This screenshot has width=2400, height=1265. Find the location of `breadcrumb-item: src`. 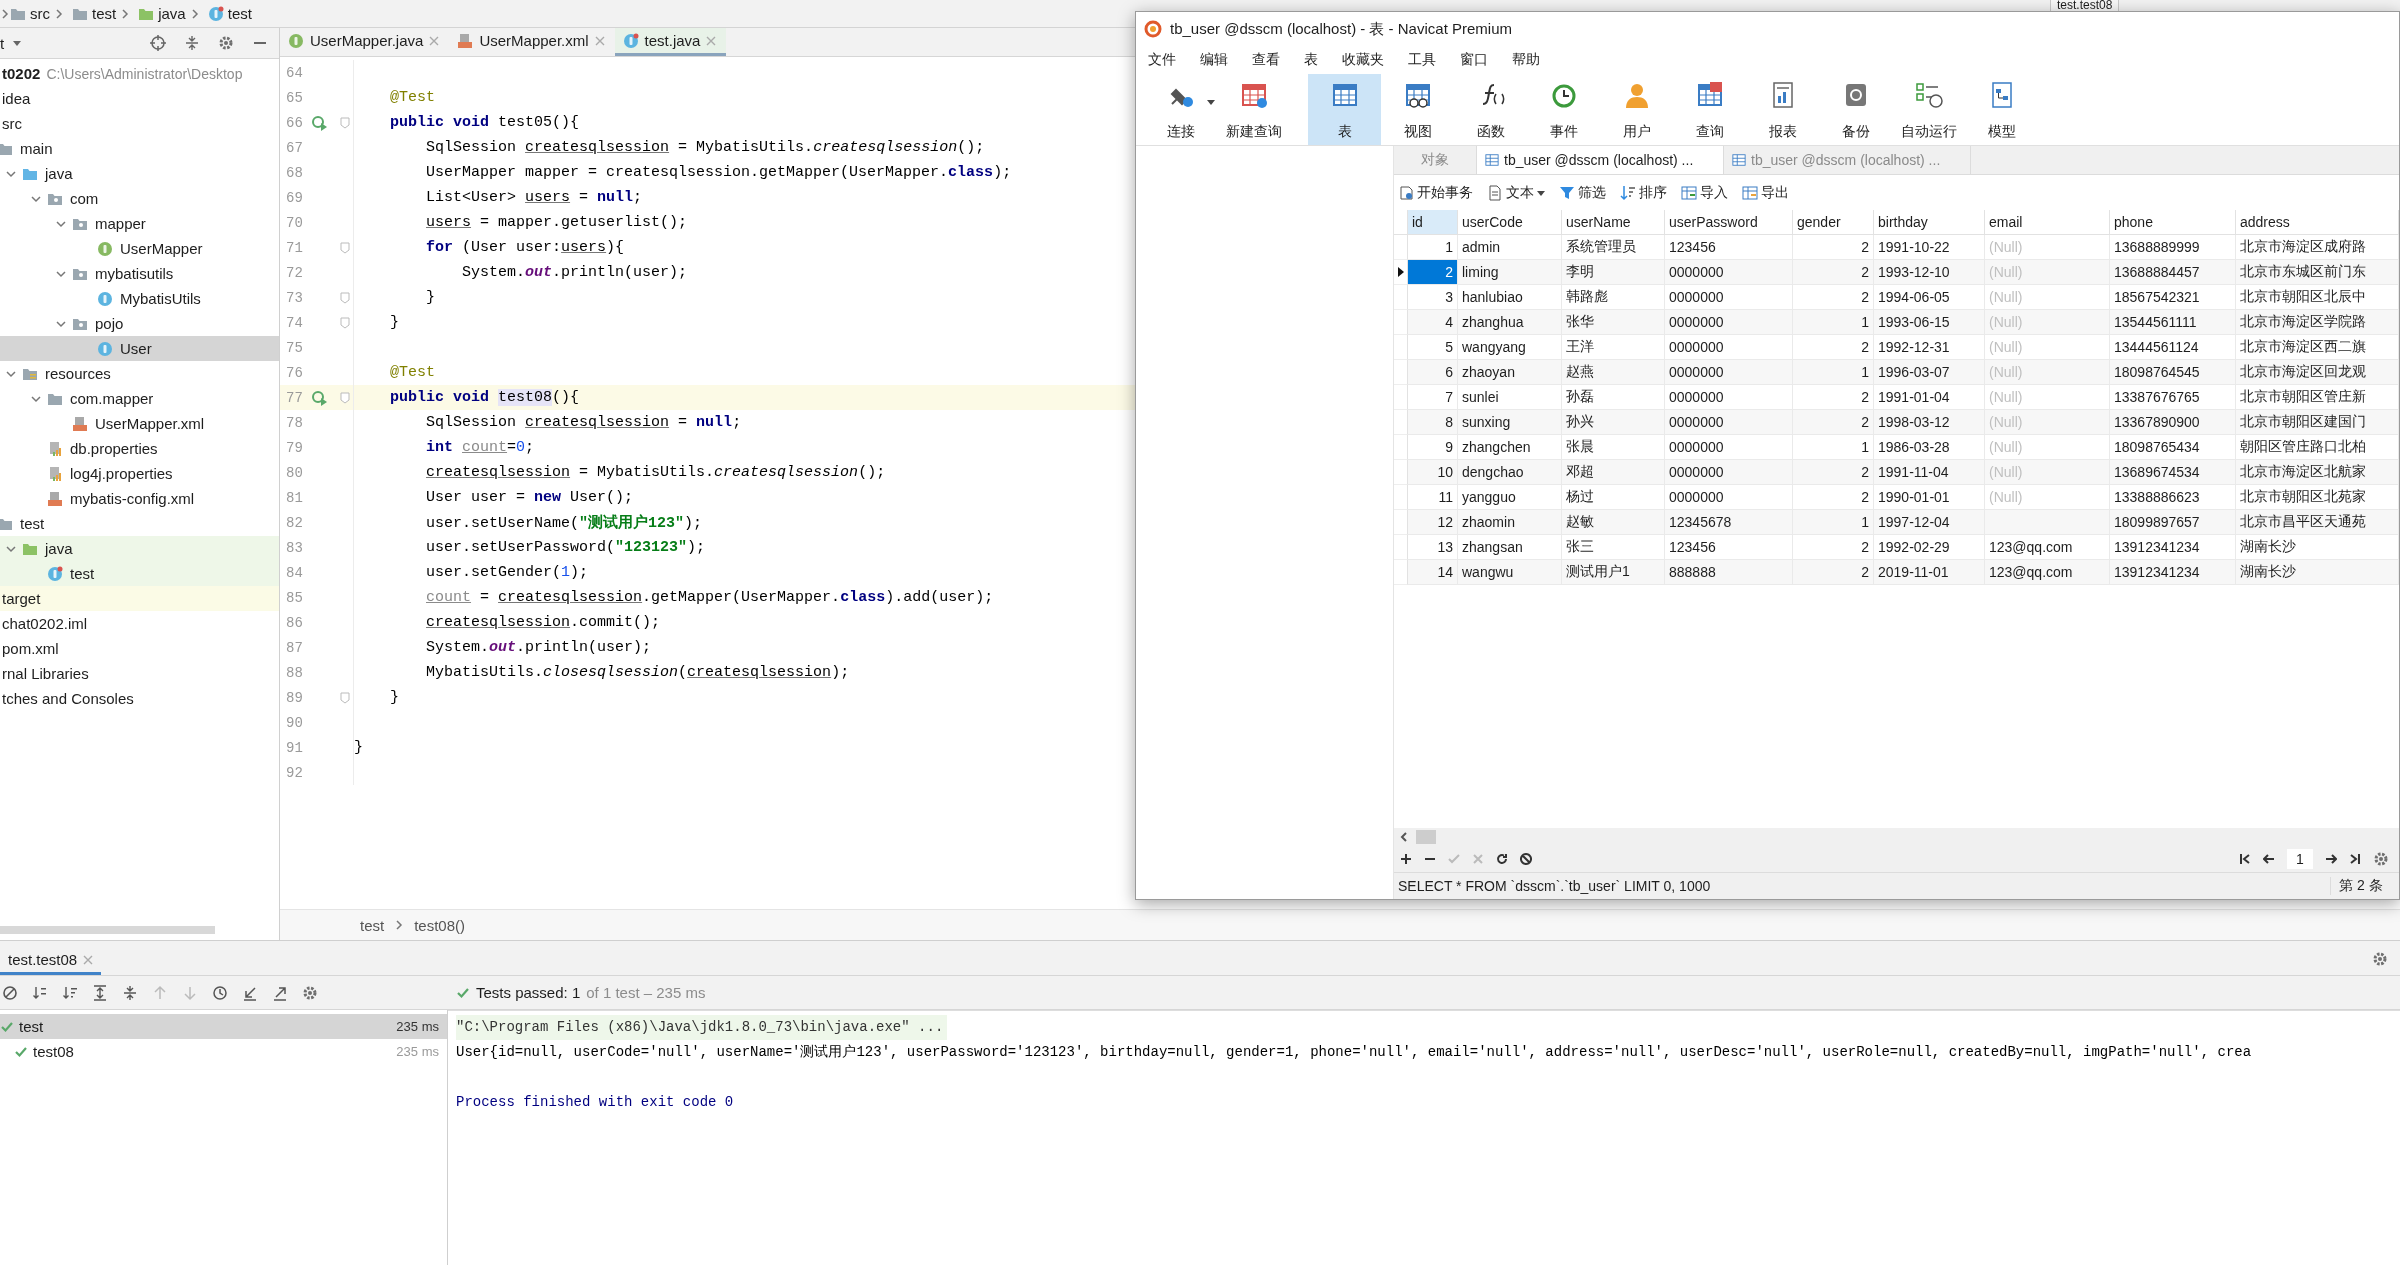

breadcrumb-item: src is located at coordinates (40, 13).